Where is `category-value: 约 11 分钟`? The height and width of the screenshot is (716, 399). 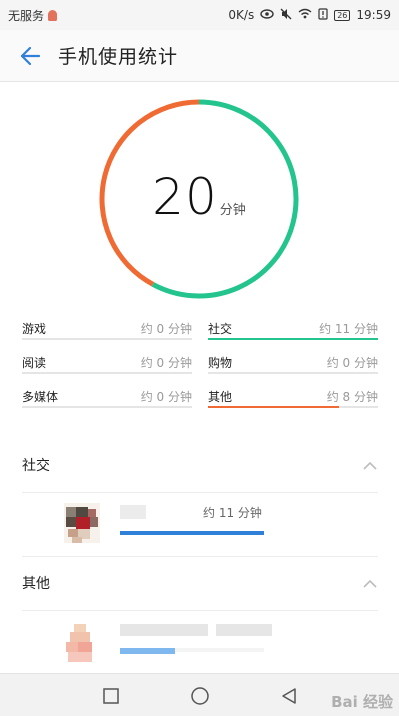 category-value: 约 11 分钟 is located at coordinates (348, 329).